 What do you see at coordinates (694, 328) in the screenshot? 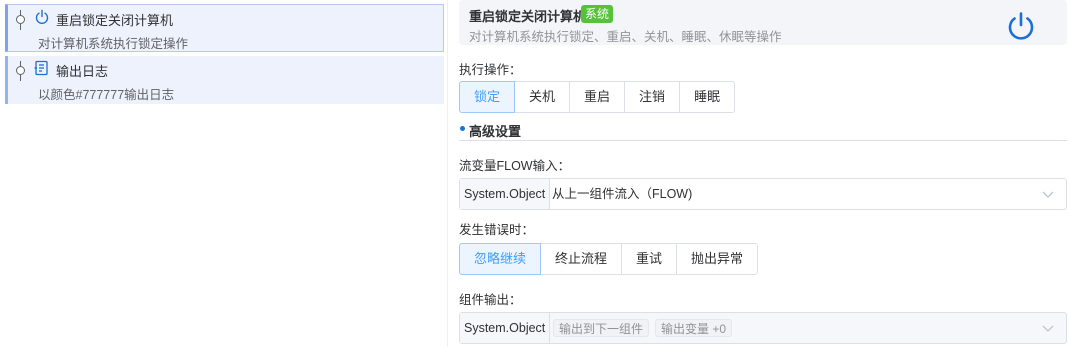
I see `output-tag-variable: 输出变量 +0` at bounding box center [694, 328].